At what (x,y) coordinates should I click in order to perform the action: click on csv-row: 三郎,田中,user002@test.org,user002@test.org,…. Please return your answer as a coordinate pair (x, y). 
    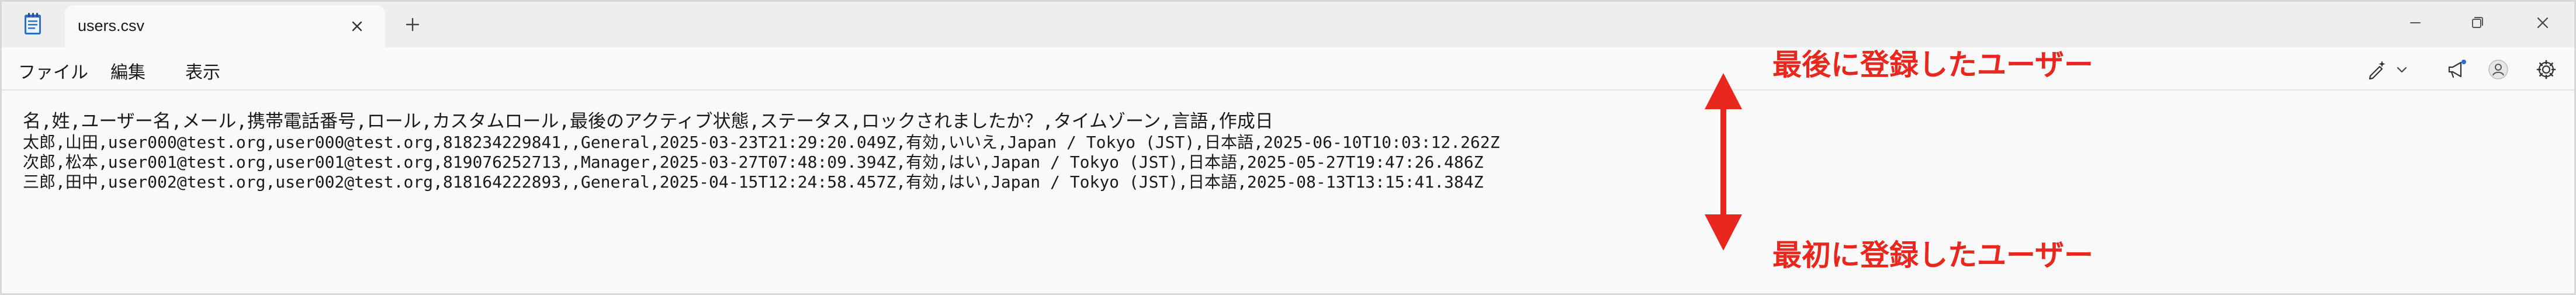
    Looking at the image, I should click on (753, 182).